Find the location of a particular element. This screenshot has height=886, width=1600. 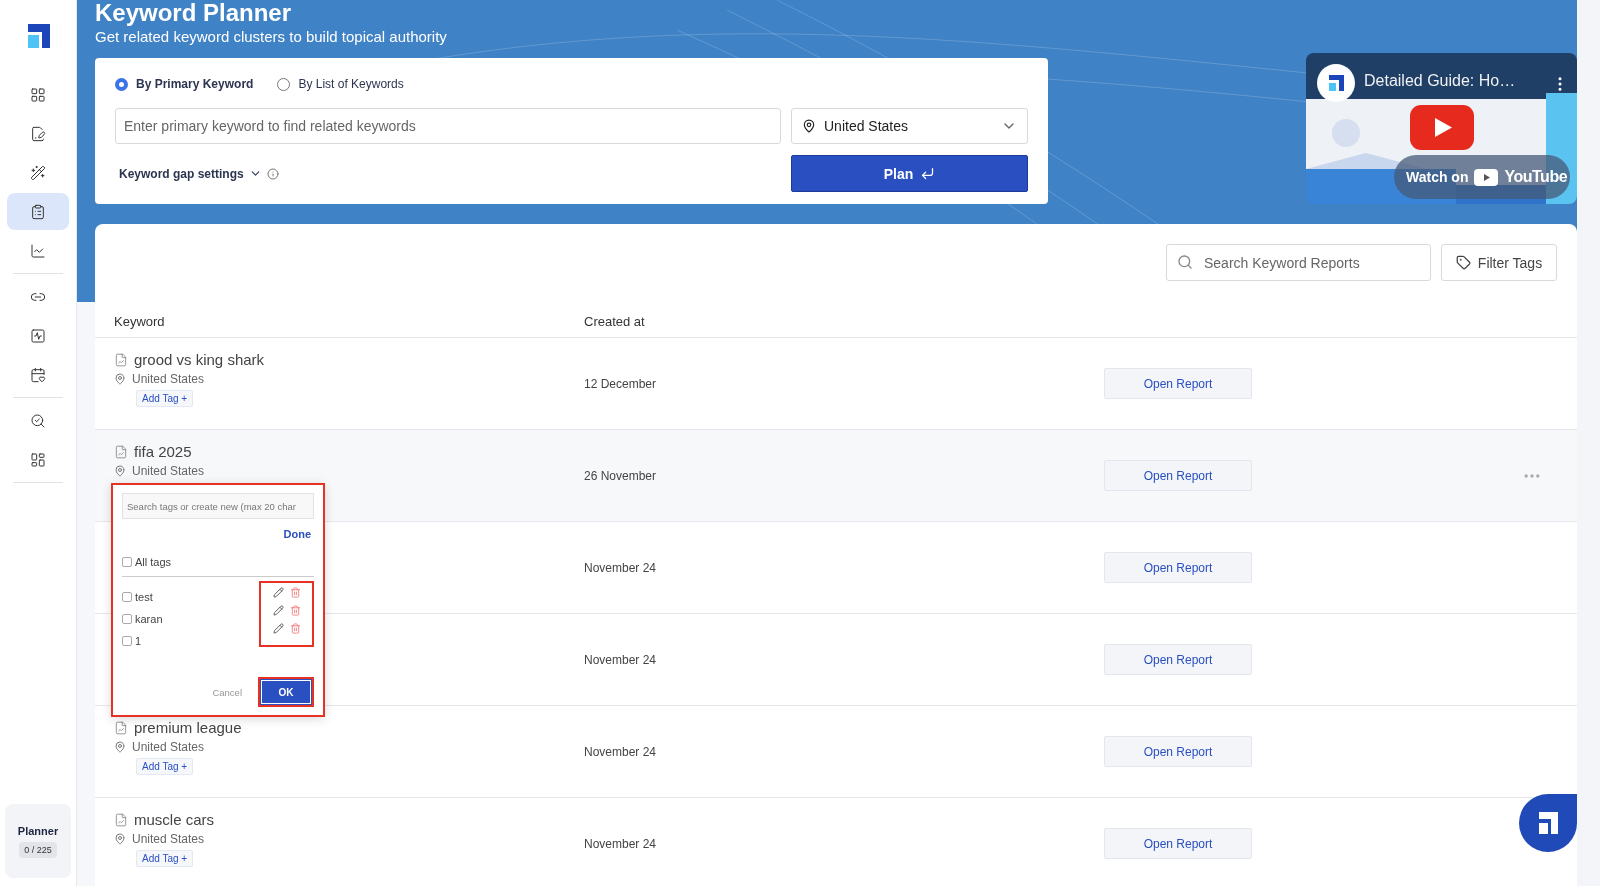

gap-settings-toggle: Keyword gap settings is located at coordinates (199, 173).